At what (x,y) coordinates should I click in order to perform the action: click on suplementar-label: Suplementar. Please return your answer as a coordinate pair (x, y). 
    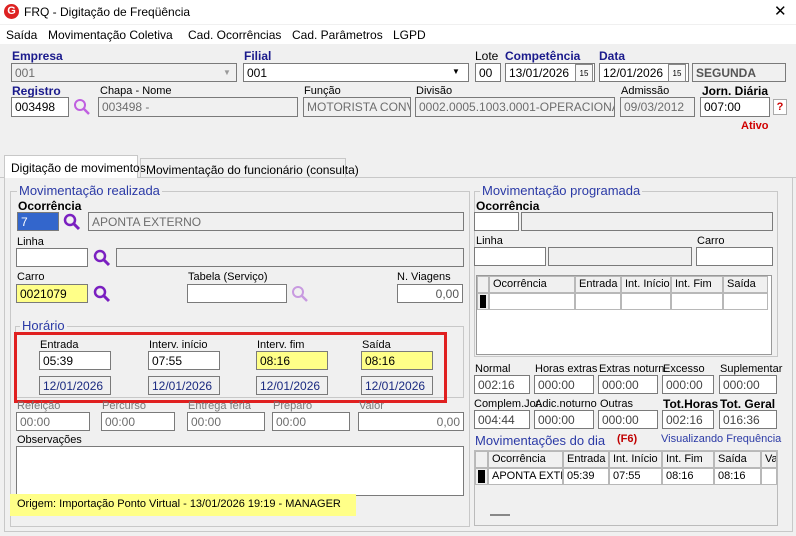
    Looking at the image, I should click on (751, 369).